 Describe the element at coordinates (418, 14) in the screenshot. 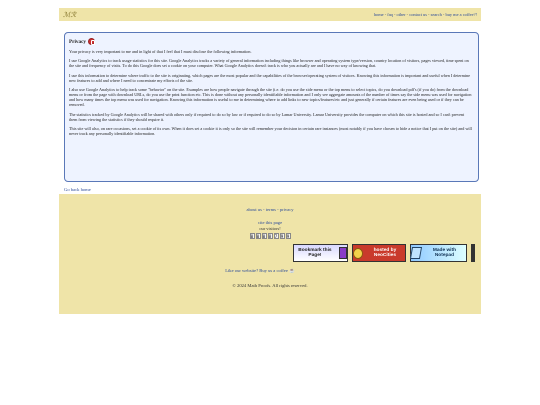

I see `nav-contact: contact us` at that location.